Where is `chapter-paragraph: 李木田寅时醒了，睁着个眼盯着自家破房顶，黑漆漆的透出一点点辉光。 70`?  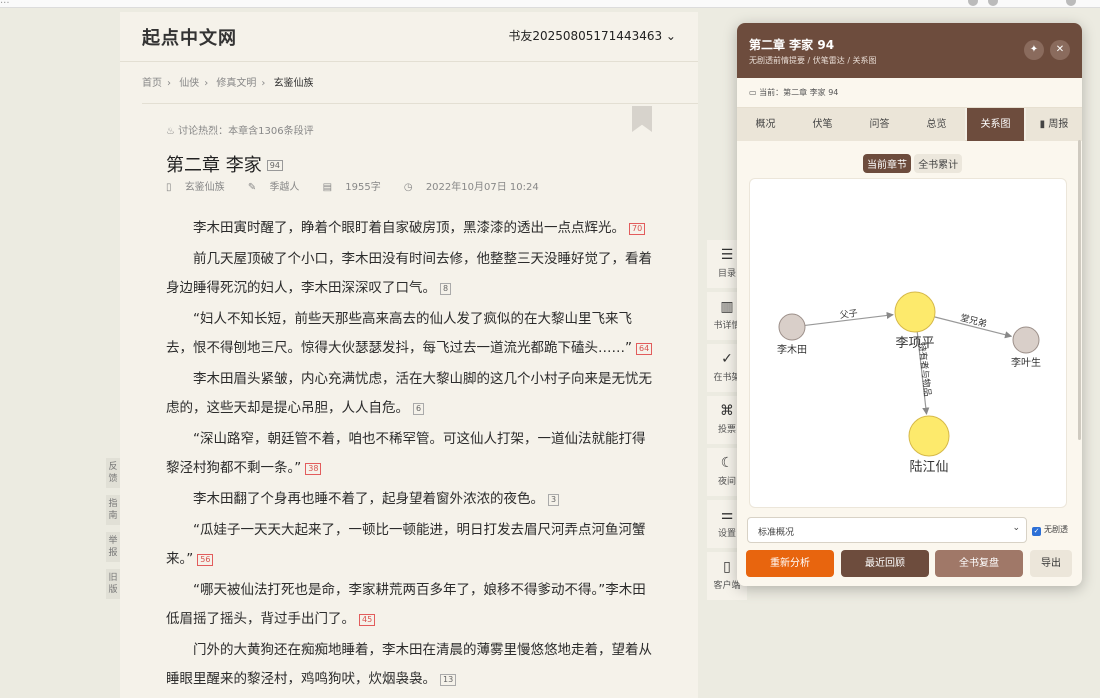
chapter-paragraph: 李木田寅时醒了，睁着个眼盯着自家破房顶，黑漆漆的透出一点点辉光。 70 is located at coordinates (411, 228).